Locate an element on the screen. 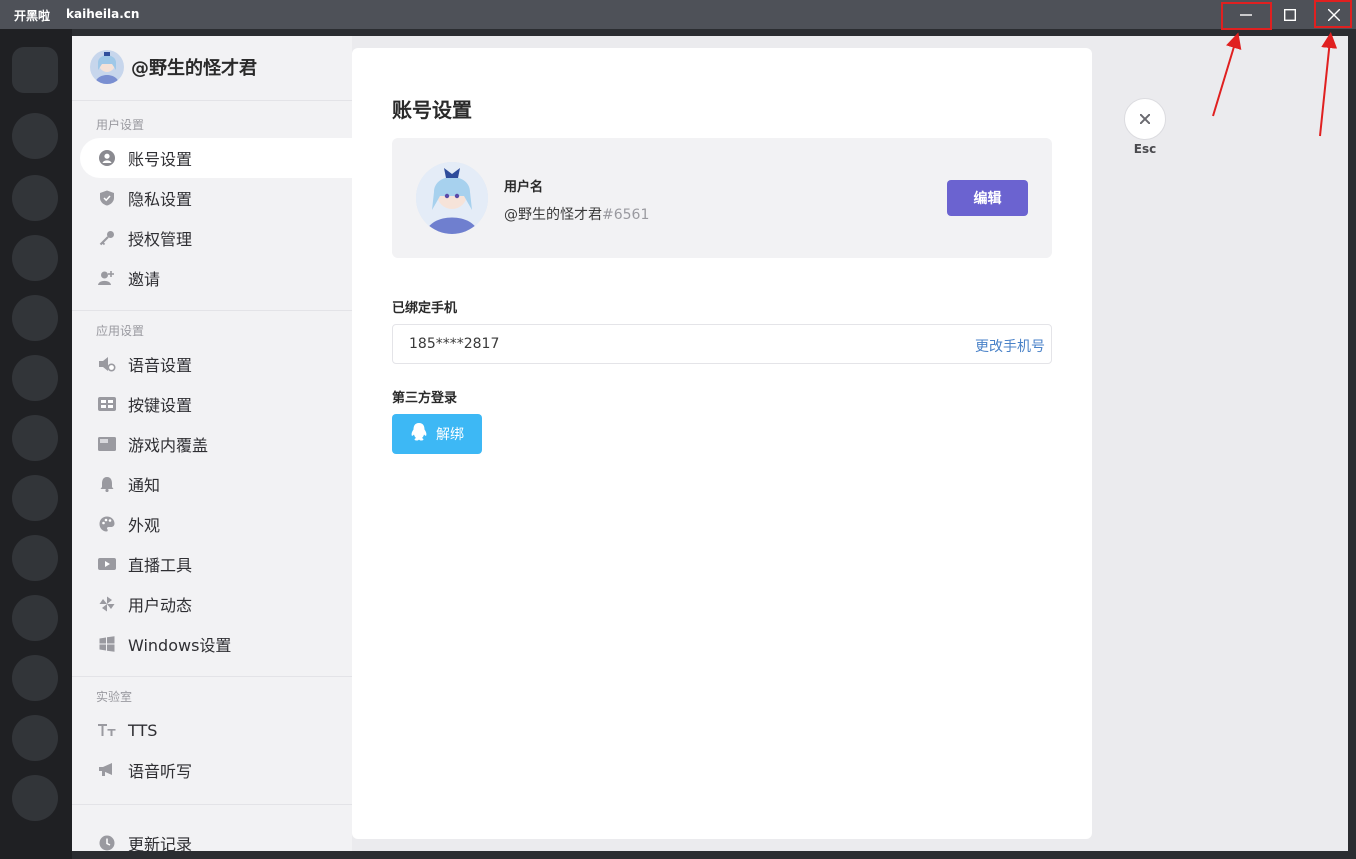 Image resolution: width=1356 pixels, height=859 pixels. sidebar-item-overlay: 游戏内覆盖 is located at coordinates (216, 444).